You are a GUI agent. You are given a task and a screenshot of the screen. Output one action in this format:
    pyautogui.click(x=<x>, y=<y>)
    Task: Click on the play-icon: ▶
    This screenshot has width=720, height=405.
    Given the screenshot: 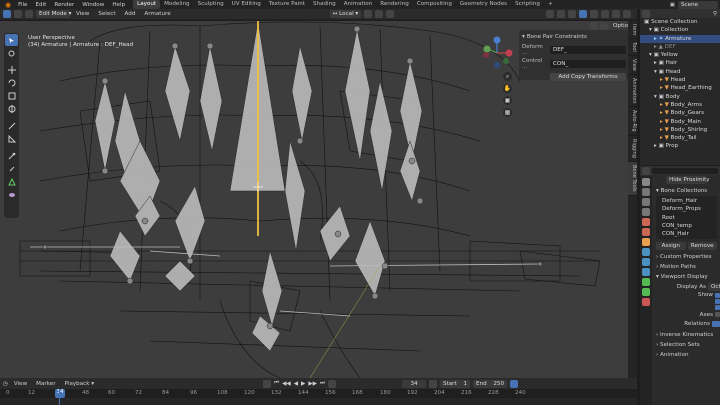 What is the action you would take?
    pyautogui.click(x=303, y=384)
    